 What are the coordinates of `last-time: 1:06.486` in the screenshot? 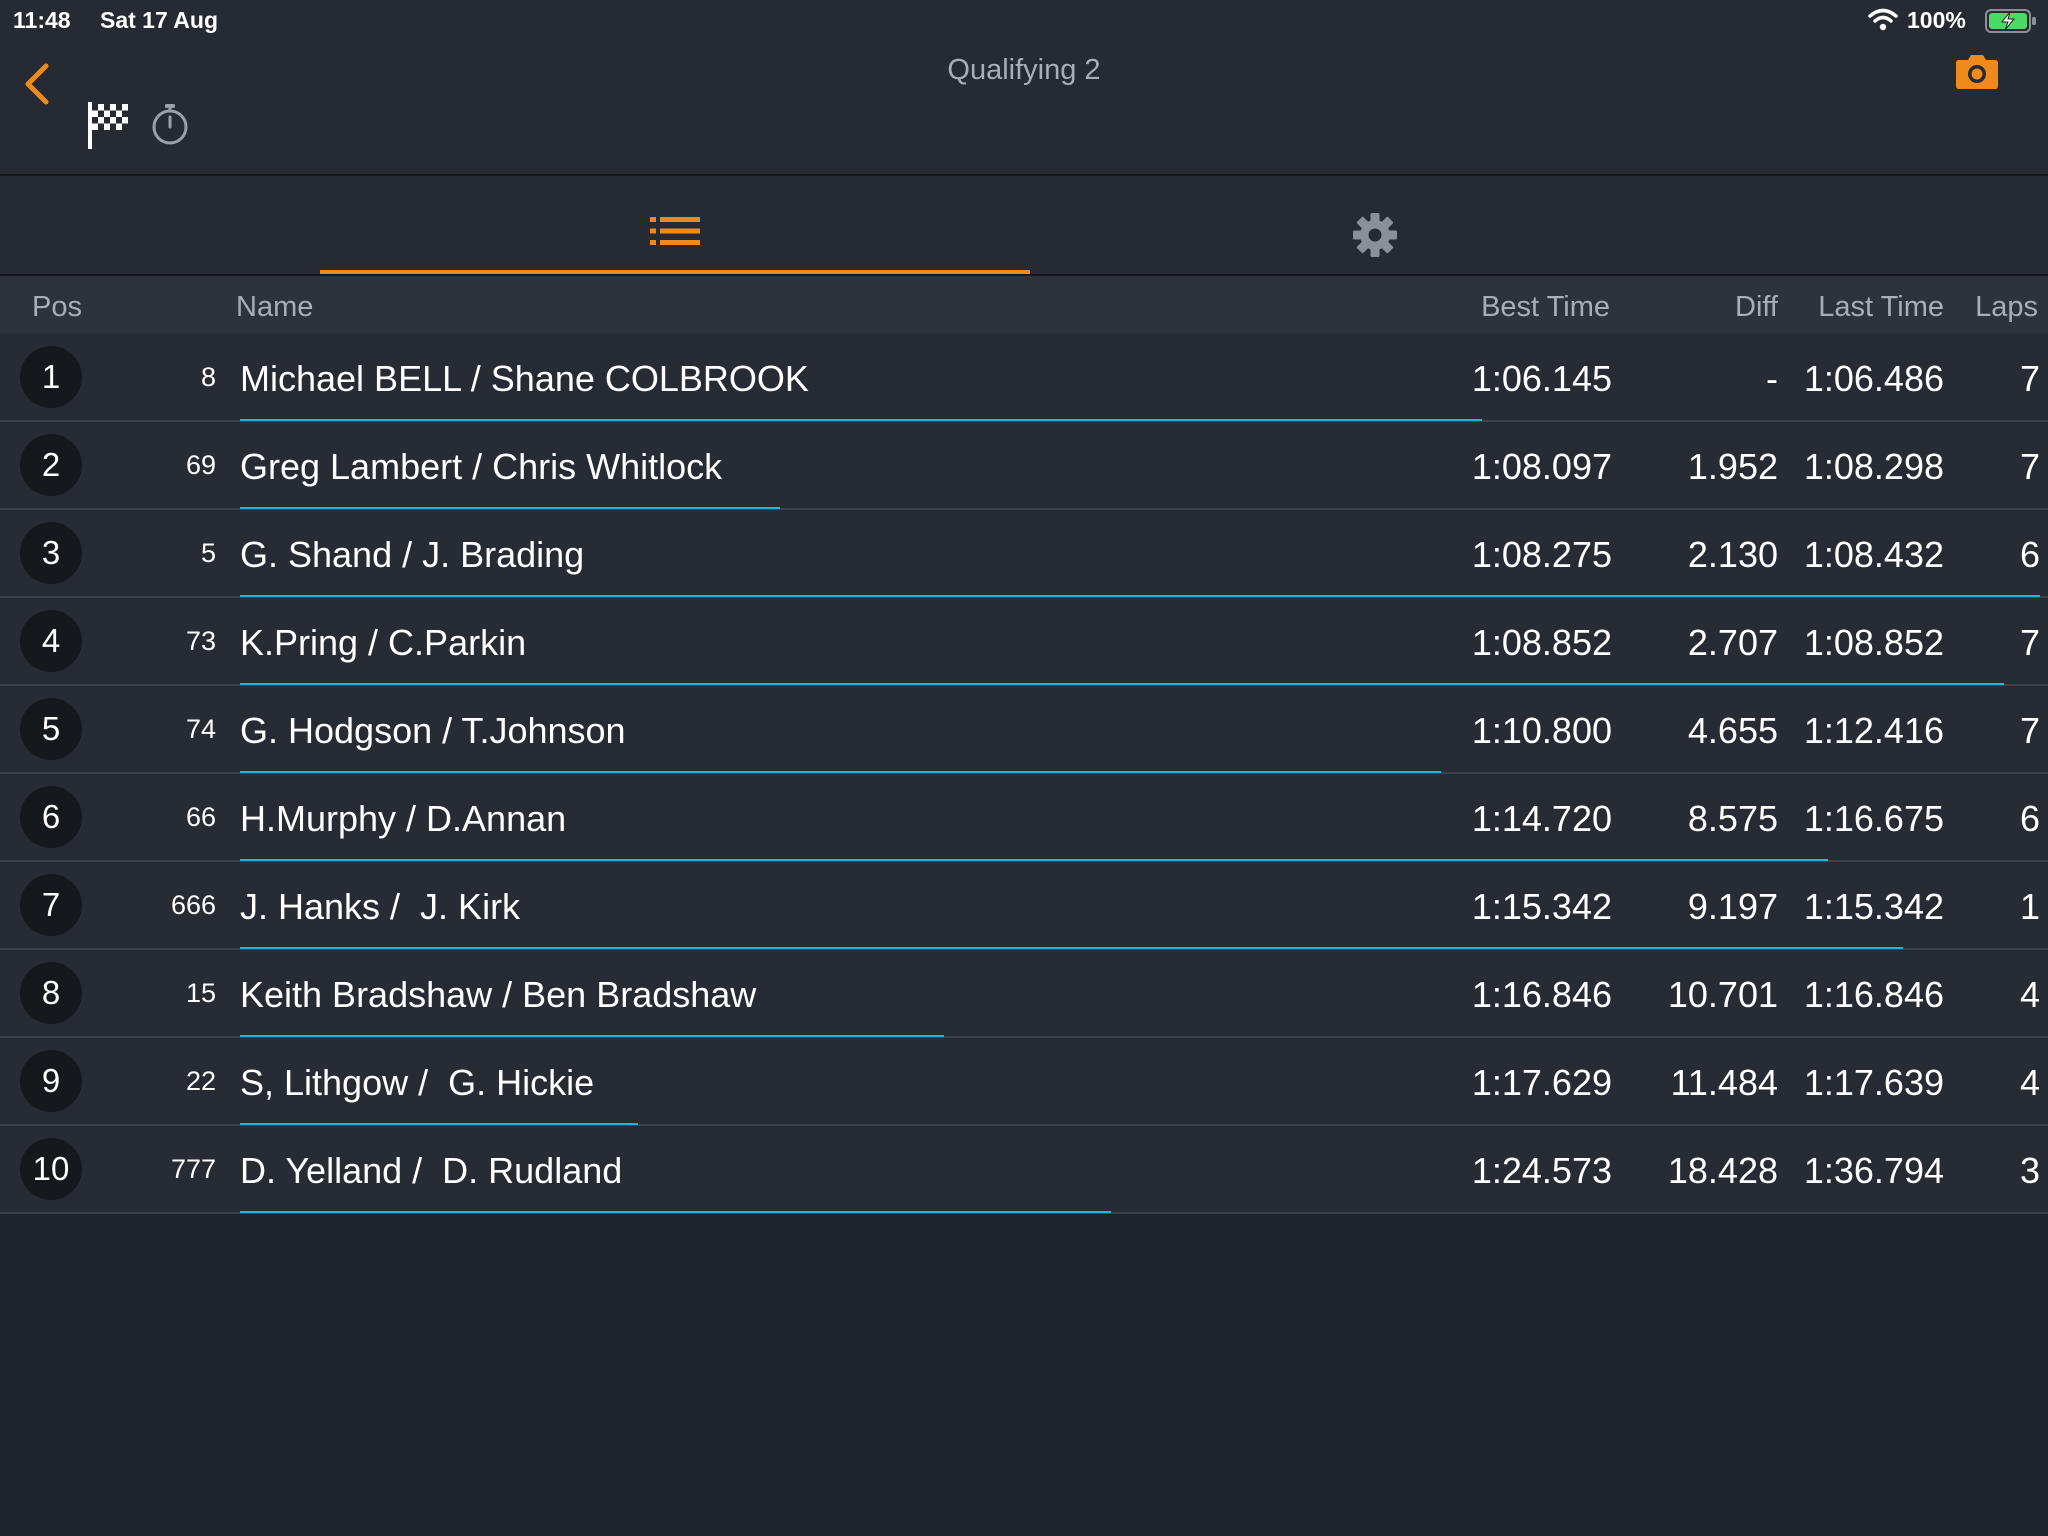 It's located at (1873, 378).